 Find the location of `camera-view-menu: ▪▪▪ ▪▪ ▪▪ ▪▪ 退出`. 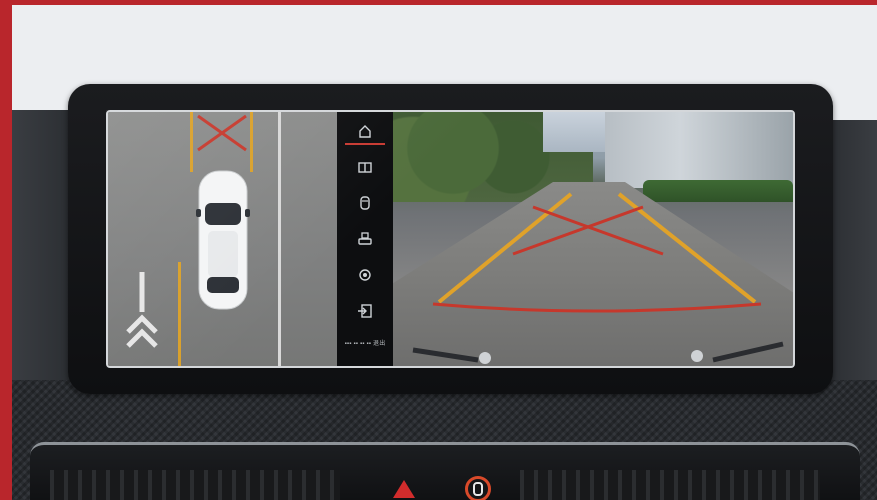

camera-view-menu: ▪▪▪ ▪▪ ▪▪ ▪▪ 退出 is located at coordinates (365, 239).